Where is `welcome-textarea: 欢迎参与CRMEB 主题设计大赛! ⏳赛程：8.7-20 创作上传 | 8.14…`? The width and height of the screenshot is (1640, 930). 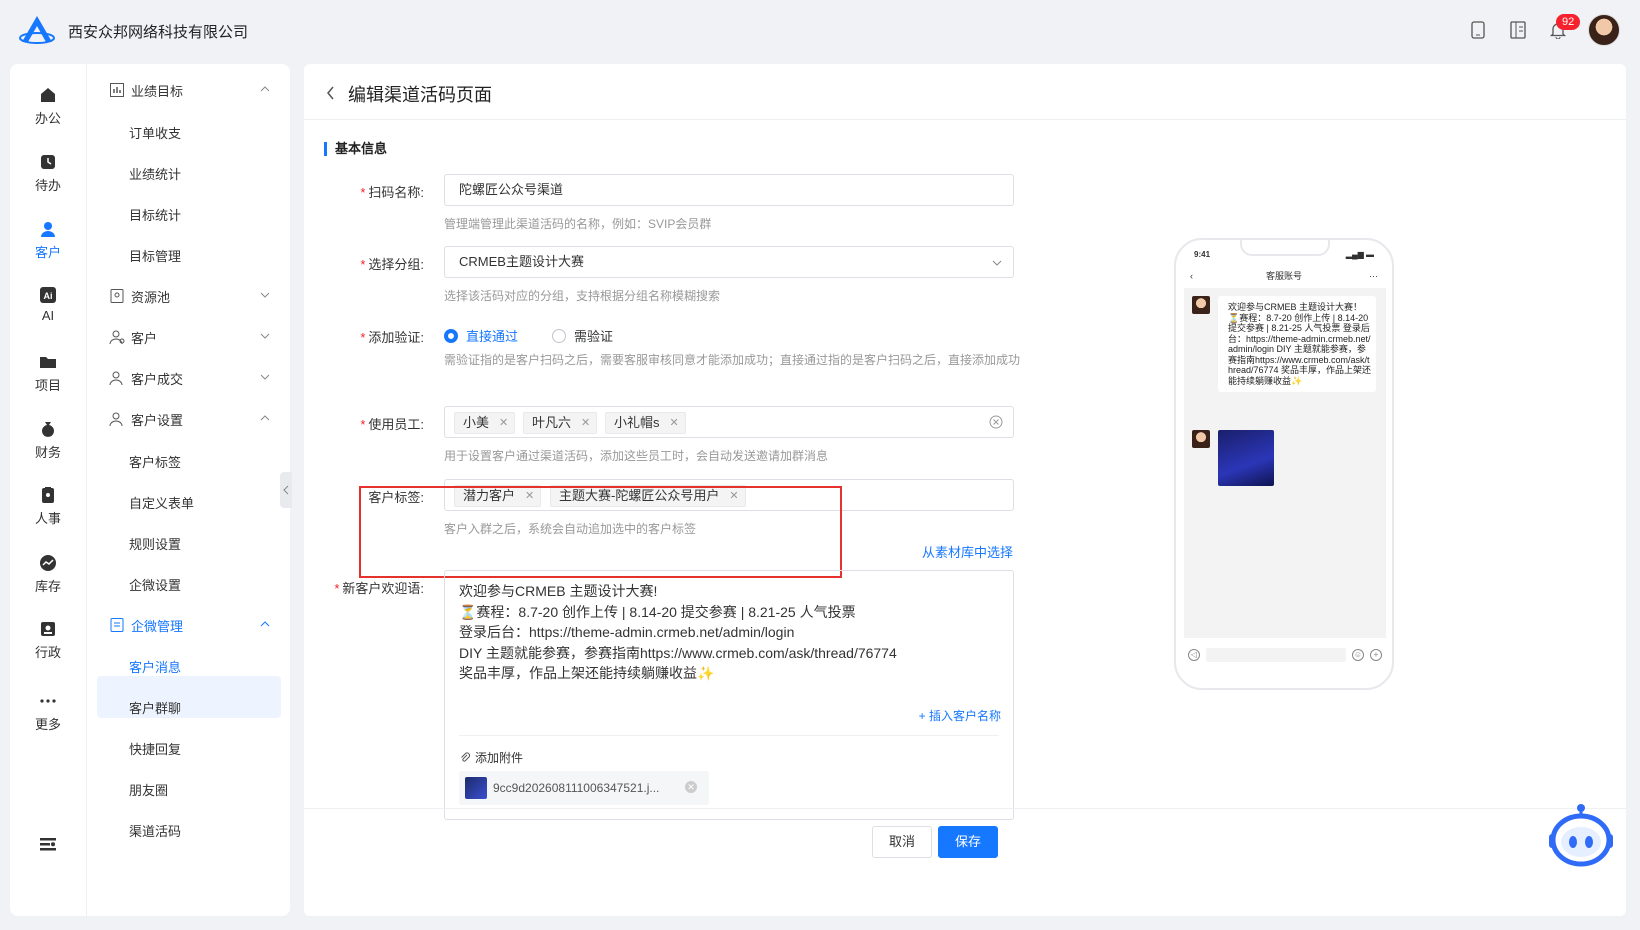
welcome-textarea: 欢迎参与CRMEB 主题设计大赛! ⏳赛程：8.7-20 创作上传 | 8.14… is located at coordinates (729, 695).